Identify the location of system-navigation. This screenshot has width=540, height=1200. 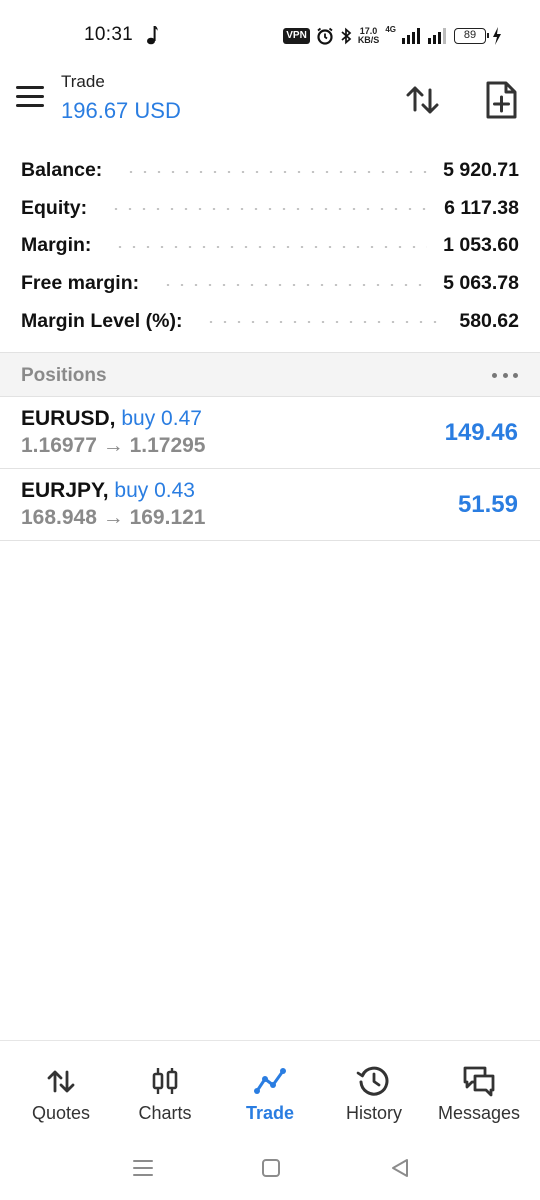
(270, 1170).